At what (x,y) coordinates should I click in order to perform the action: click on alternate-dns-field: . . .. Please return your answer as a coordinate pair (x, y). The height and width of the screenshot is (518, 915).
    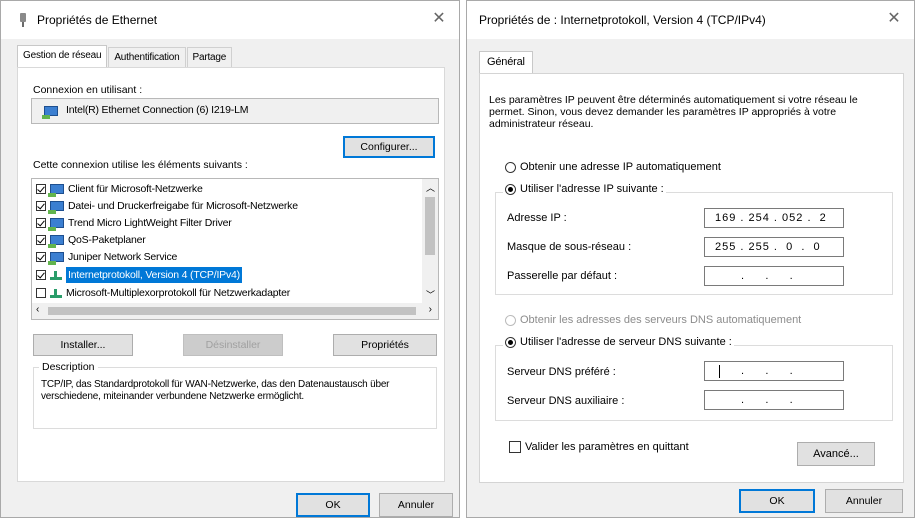
    Looking at the image, I should click on (774, 400).